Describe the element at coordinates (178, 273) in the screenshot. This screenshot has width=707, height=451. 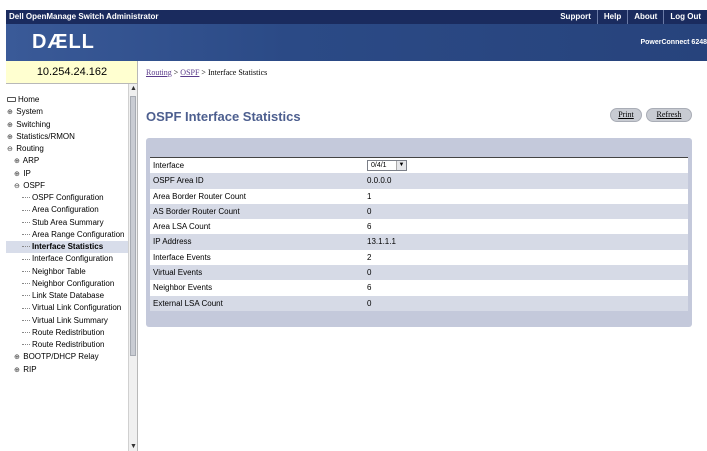
I see `stat-label: Virtual Events` at that location.